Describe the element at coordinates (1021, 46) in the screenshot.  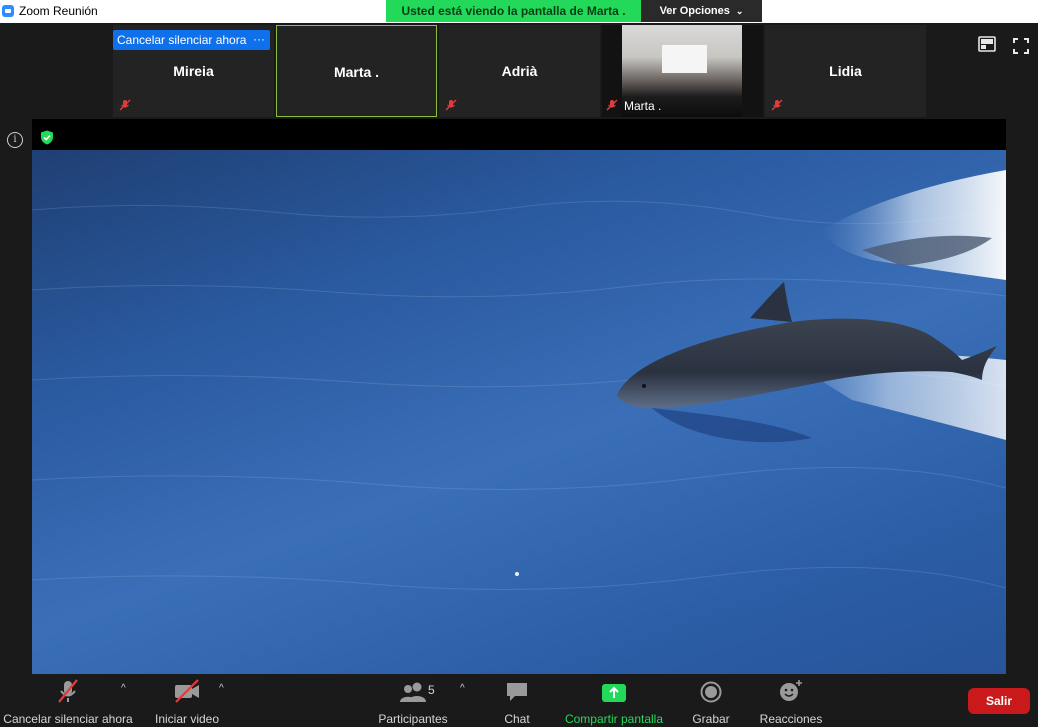
I see `fullscreen-icon` at that location.